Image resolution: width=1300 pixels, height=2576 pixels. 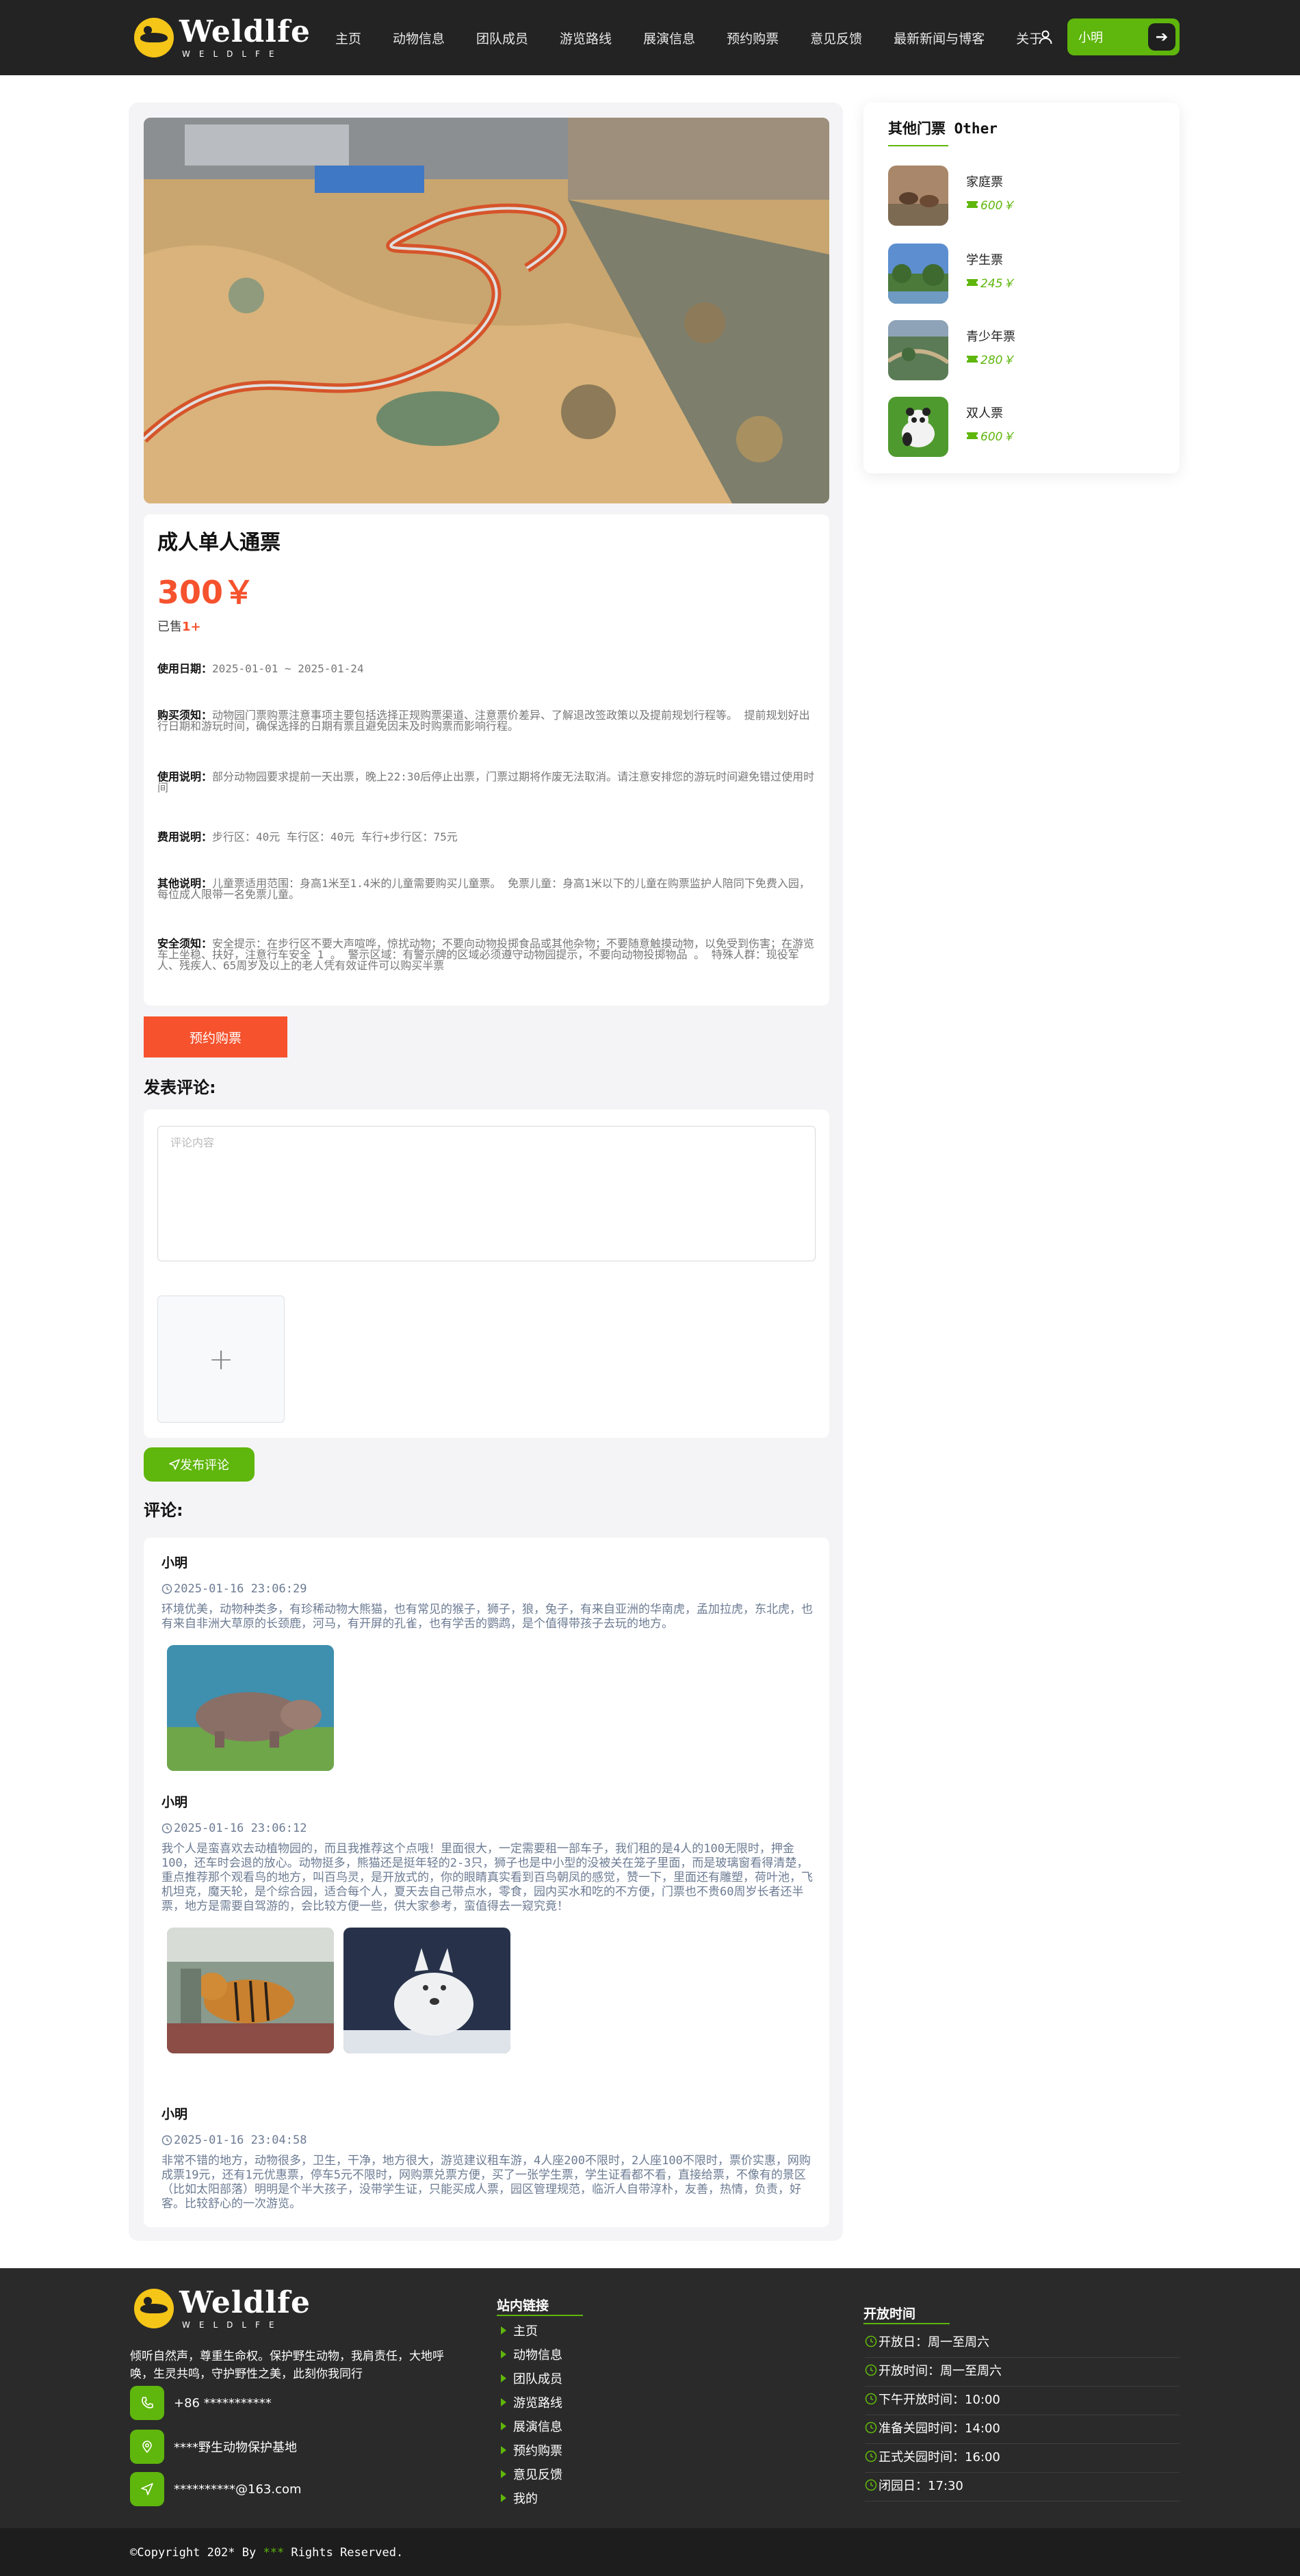 I want to click on hippo-photo, so click(x=250, y=1708).